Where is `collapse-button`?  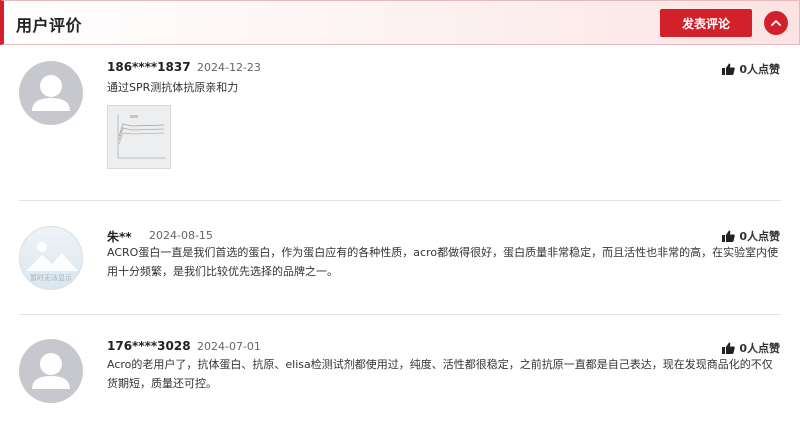
collapse-button is located at coordinates (776, 23).